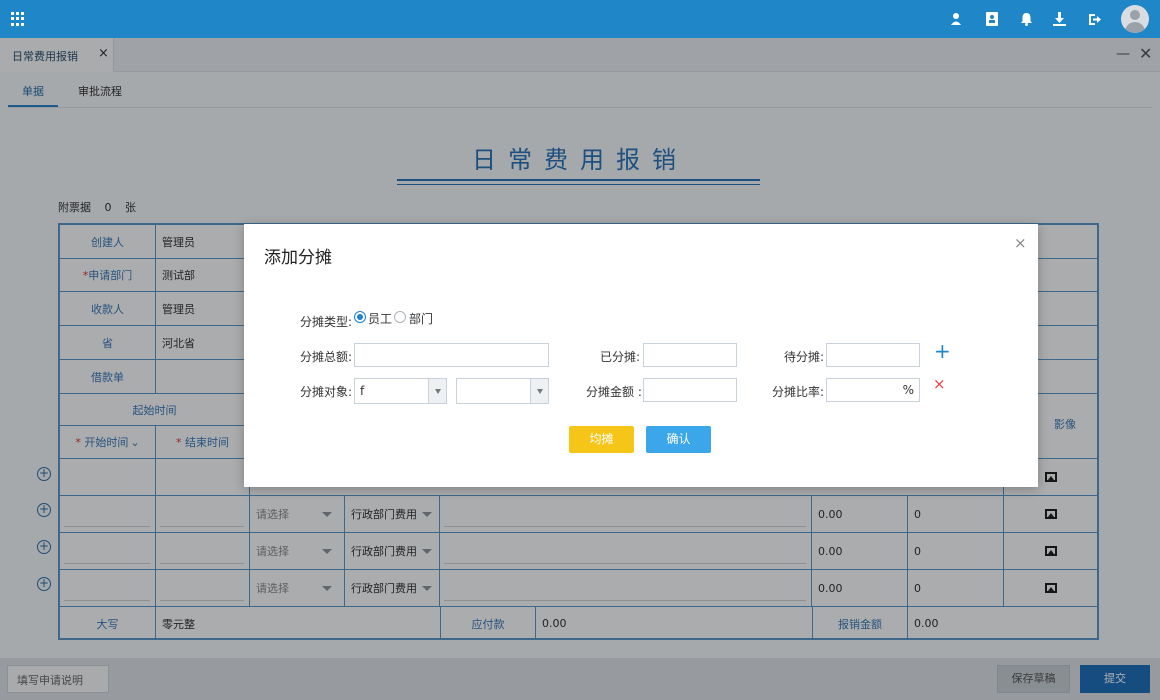  What do you see at coordinates (690, 355) in the screenshot?
I see `allocated-input` at bounding box center [690, 355].